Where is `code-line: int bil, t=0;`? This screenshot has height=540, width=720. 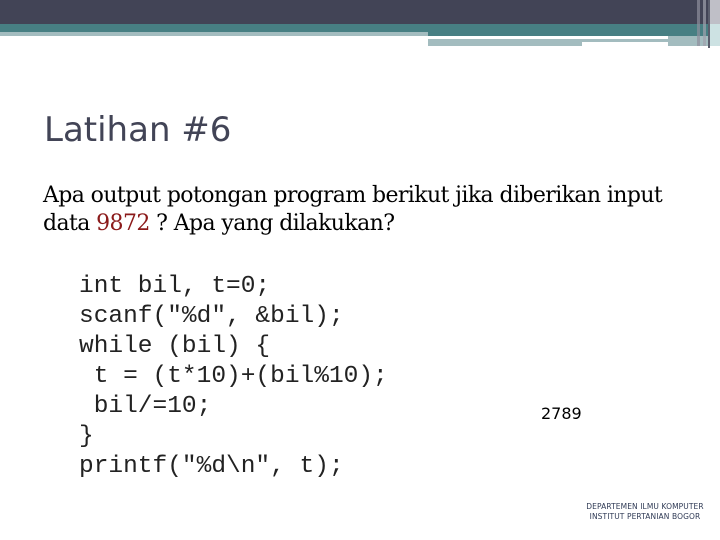
code-line: int bil, t=0; is located at coordinates (175, 286).